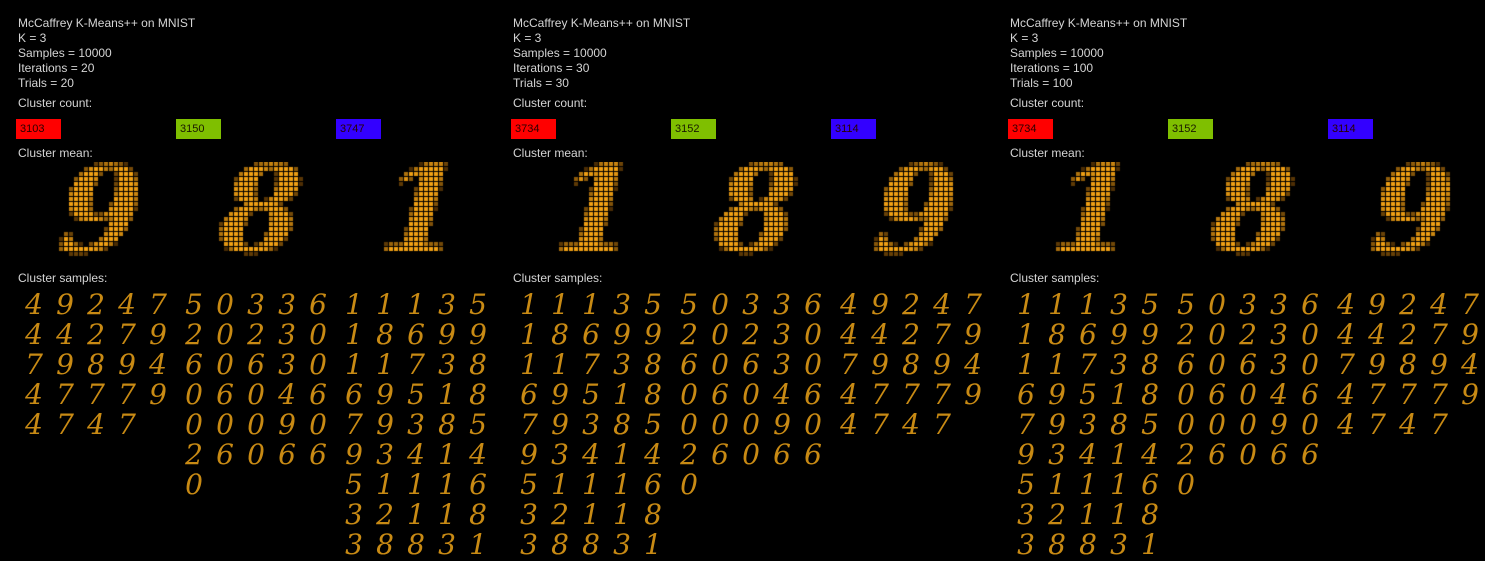 Image resolution: width=1485 pixels, height=561 pixels. I want to click on trials-value: Trials = 20, so click(46, 83).